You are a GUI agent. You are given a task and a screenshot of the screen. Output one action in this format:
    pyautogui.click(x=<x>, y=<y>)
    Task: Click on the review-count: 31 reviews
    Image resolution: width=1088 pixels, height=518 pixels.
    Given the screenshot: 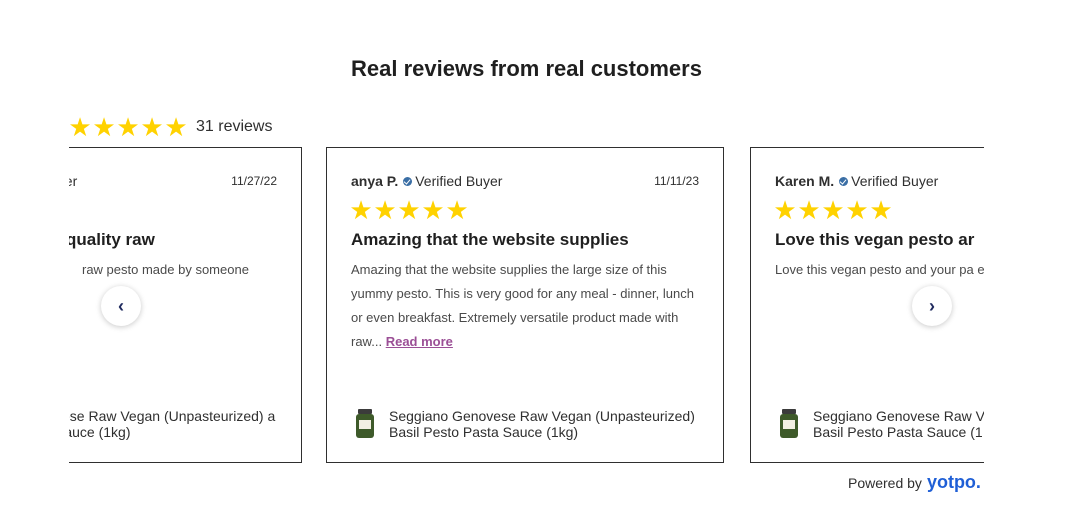 What is the action you would take?
    pyautogui.click(x=234, y=127)
    